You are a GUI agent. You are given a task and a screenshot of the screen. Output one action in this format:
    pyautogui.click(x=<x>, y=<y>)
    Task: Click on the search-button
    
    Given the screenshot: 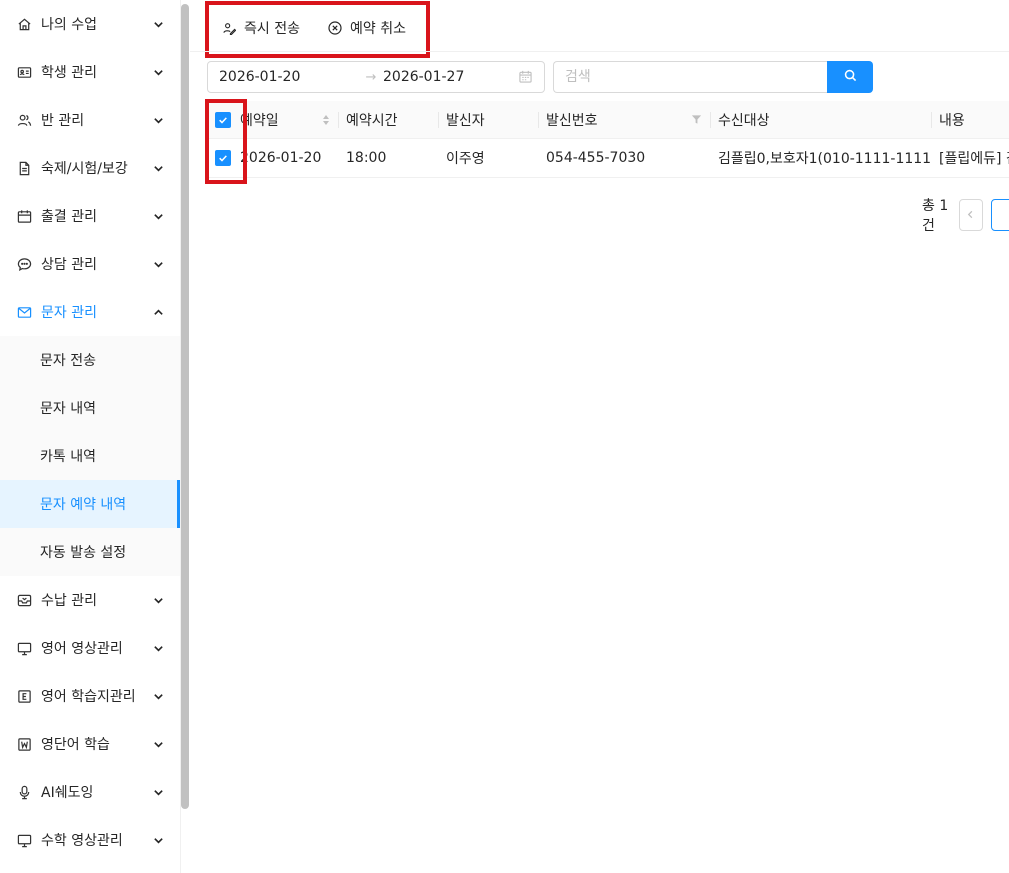 What is the action you would take?
    pyautogui.click(x=850, y=77)
    